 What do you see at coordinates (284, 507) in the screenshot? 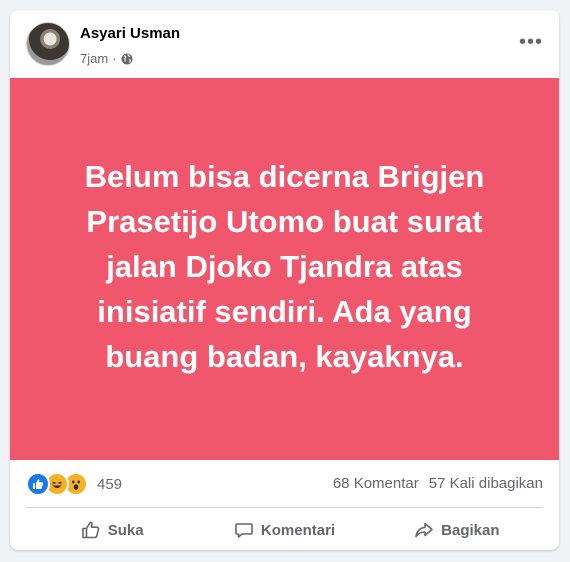
I see `actions-divider` at bounding box center [284, 507].